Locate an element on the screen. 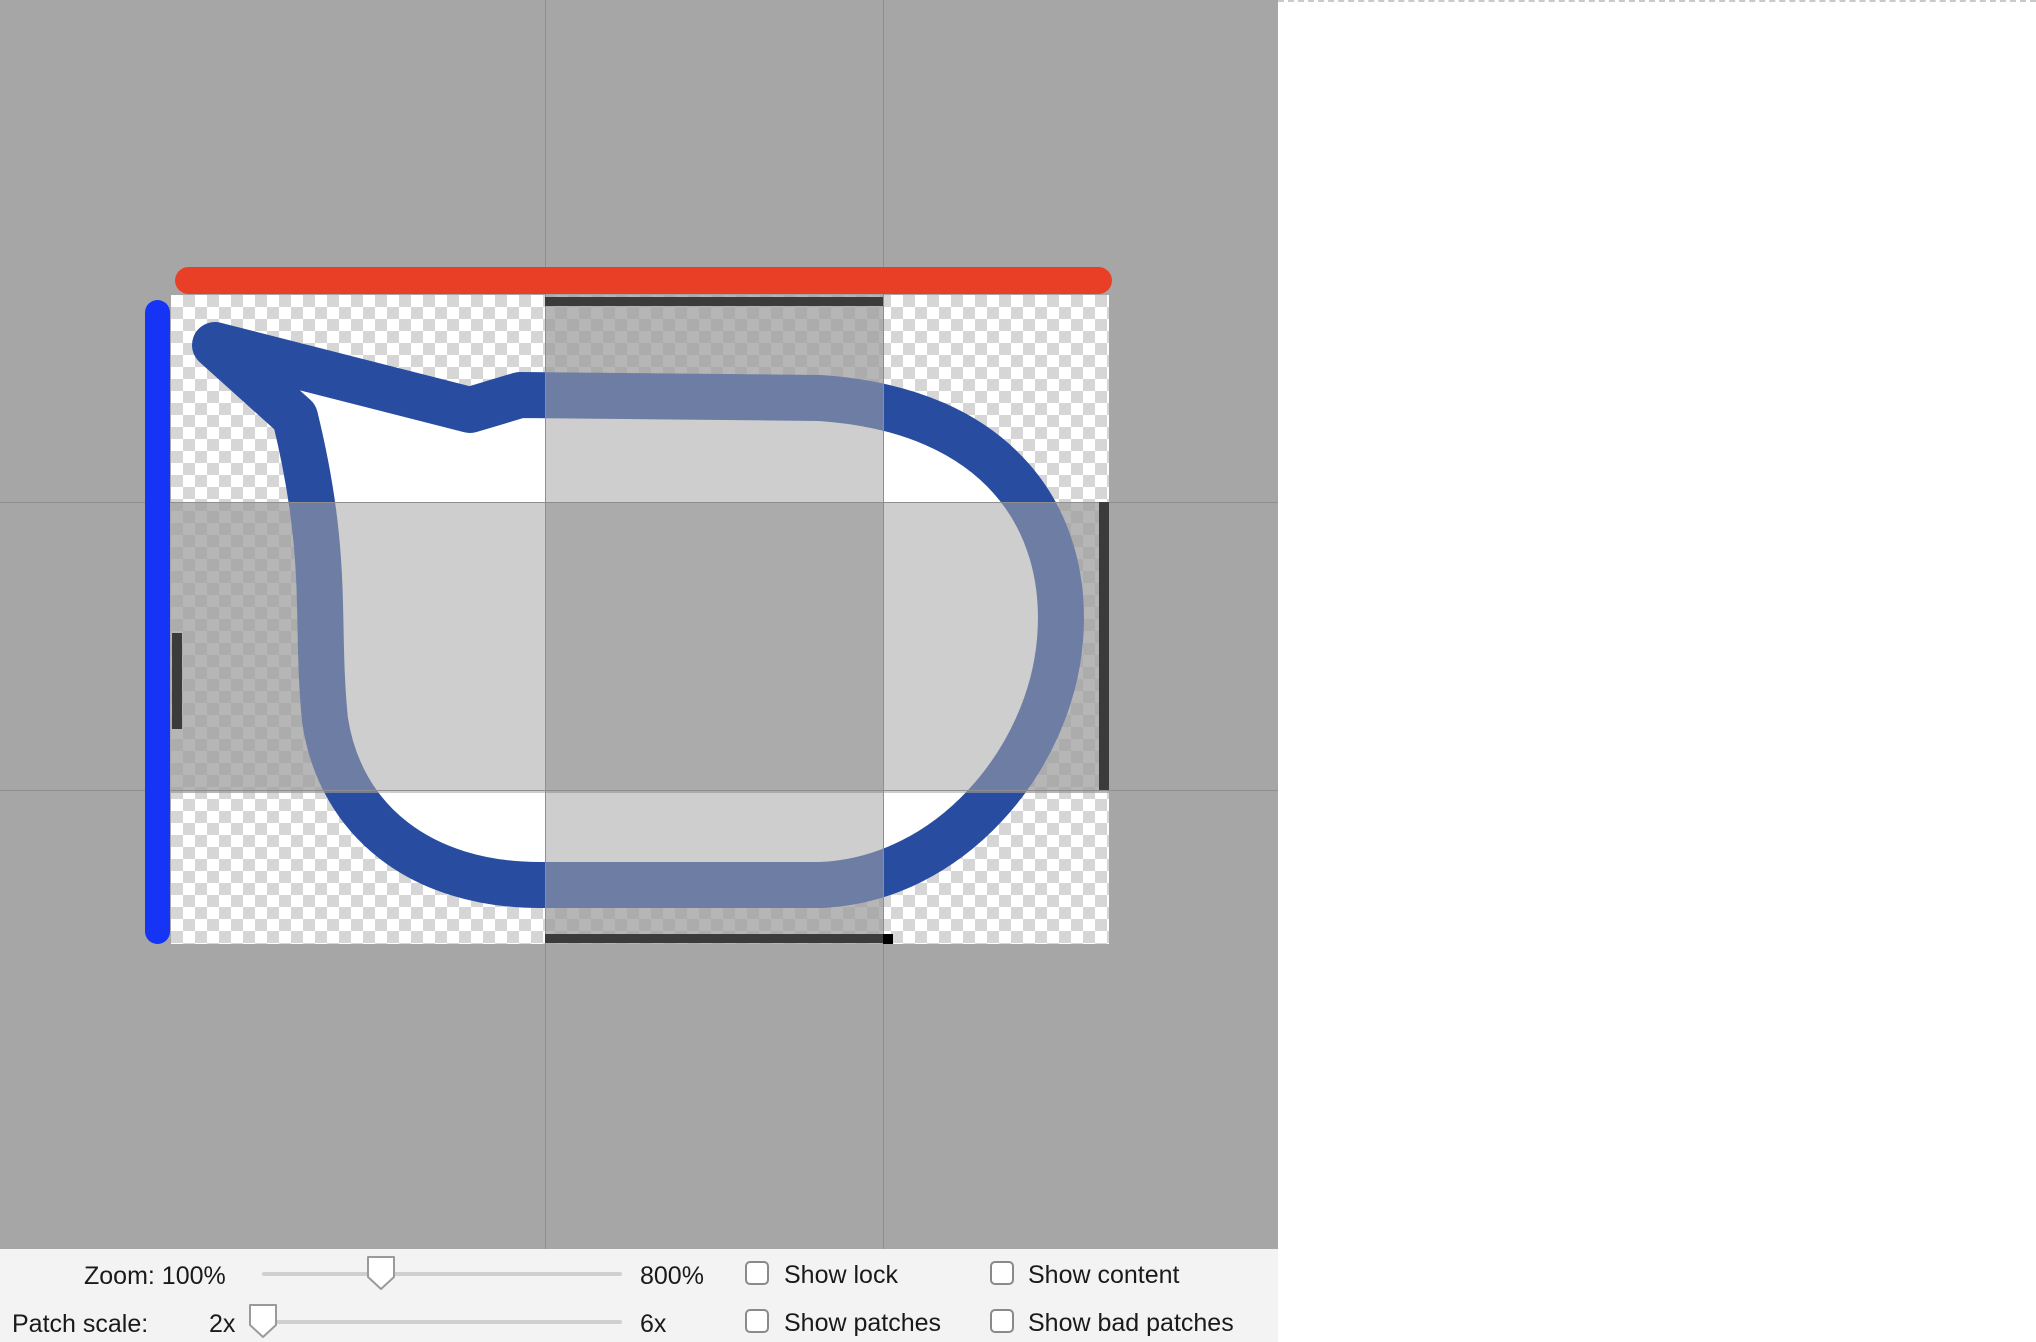 Image resolution: width=2036 pixels, height=1342 pixels. patch-scale-max-label: 6x is located at coordinates (653, 1324).